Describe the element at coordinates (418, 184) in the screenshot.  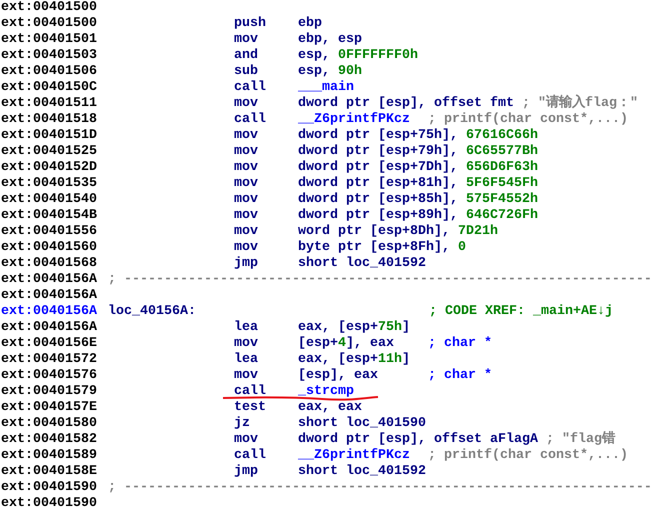
I see `operand-text: dword ptr [esp+81h], 5F6F545Fh` at that location.